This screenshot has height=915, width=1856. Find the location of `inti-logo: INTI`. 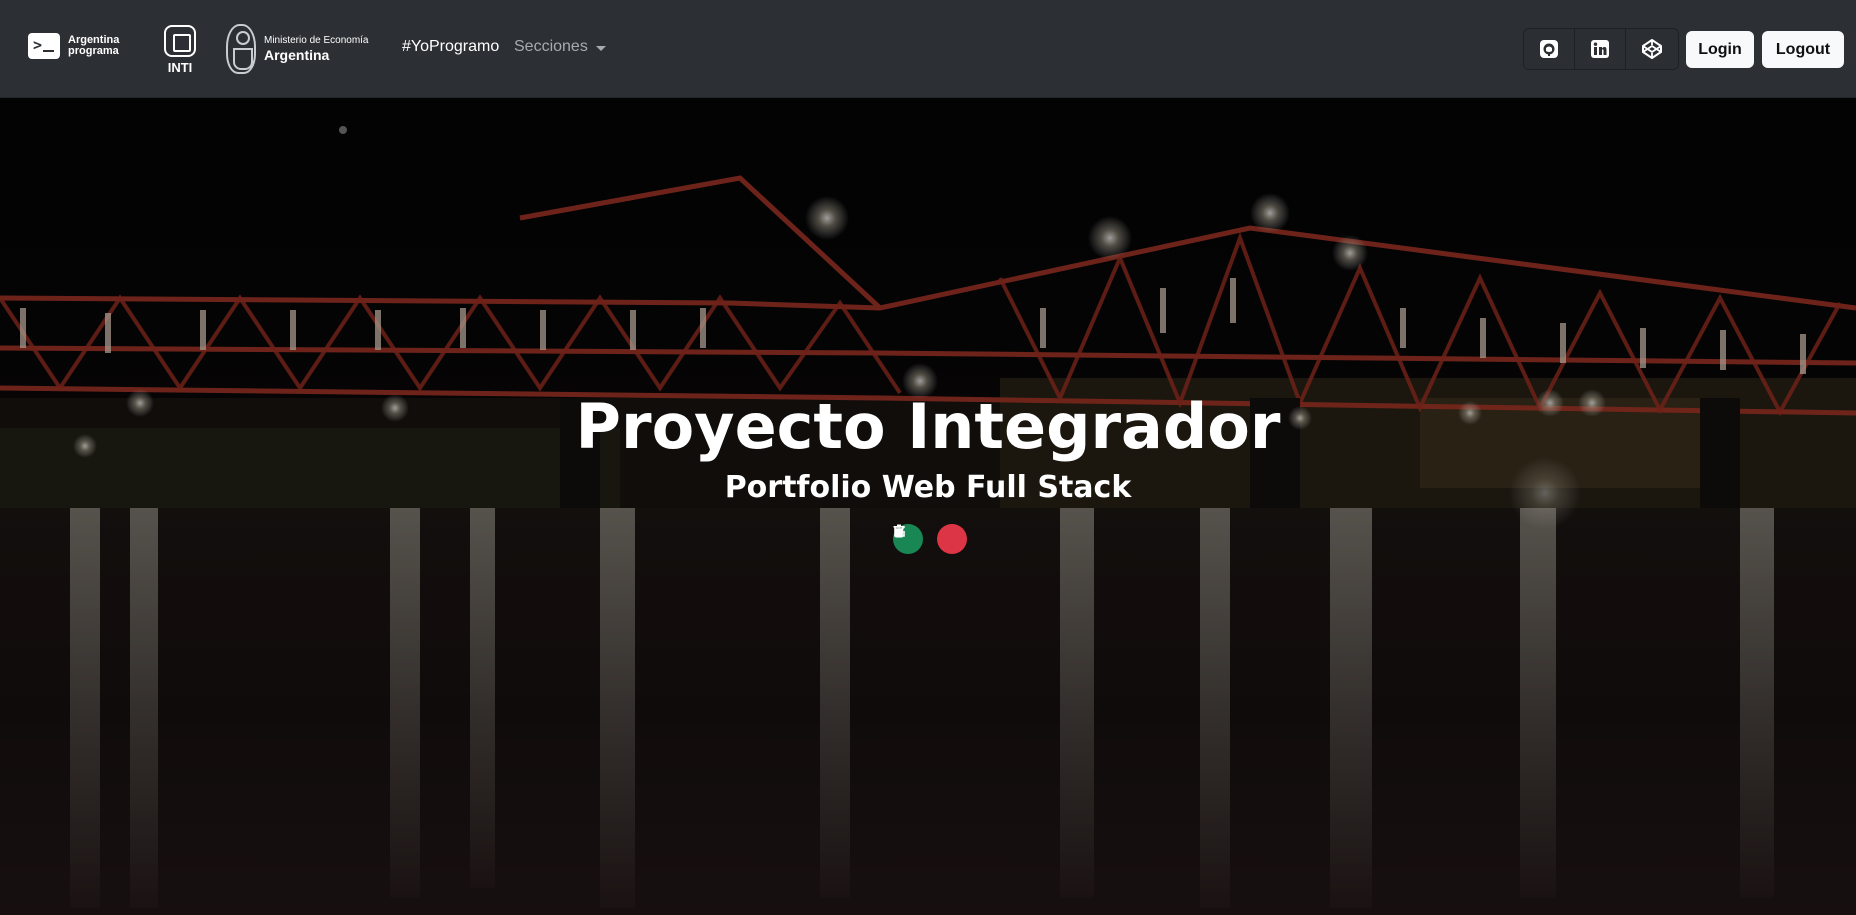

inti-logo: INTI is located at coordinates (180, 50).